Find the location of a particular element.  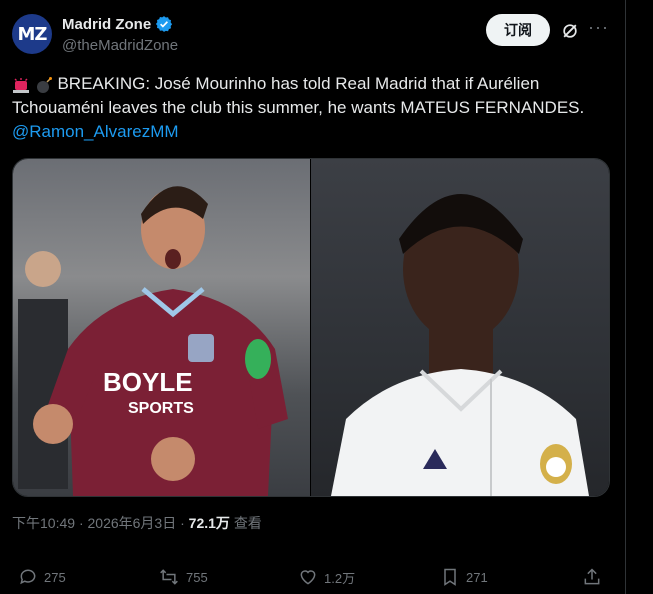

action-bar: 275 755 1.2万 271 is located at coordinates (312, 577).